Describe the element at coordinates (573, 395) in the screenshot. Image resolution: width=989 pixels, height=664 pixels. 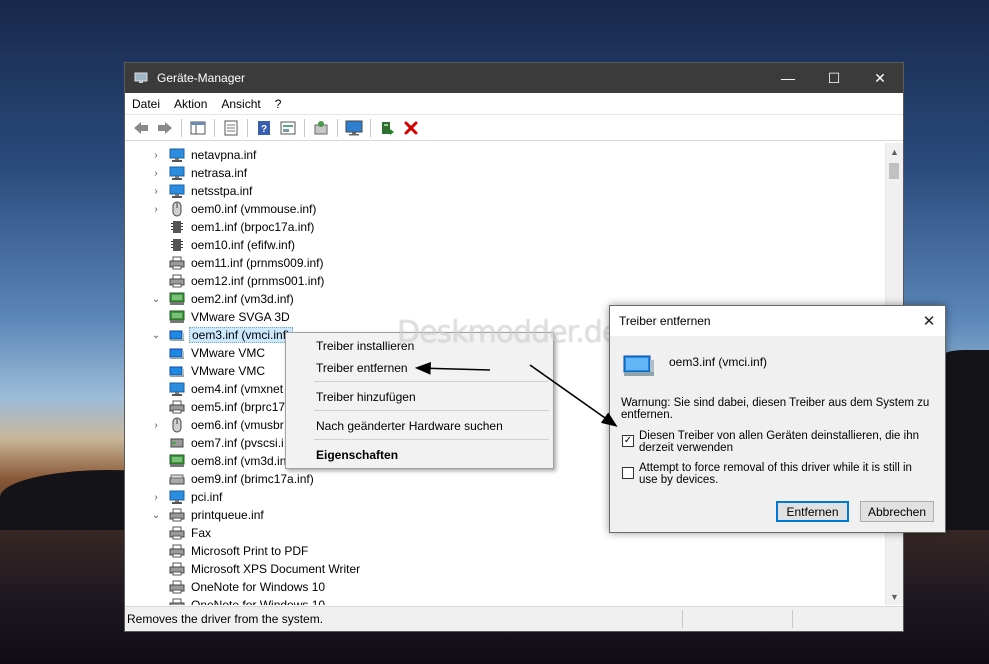
I see `arrow-to-checkbox` at that location.